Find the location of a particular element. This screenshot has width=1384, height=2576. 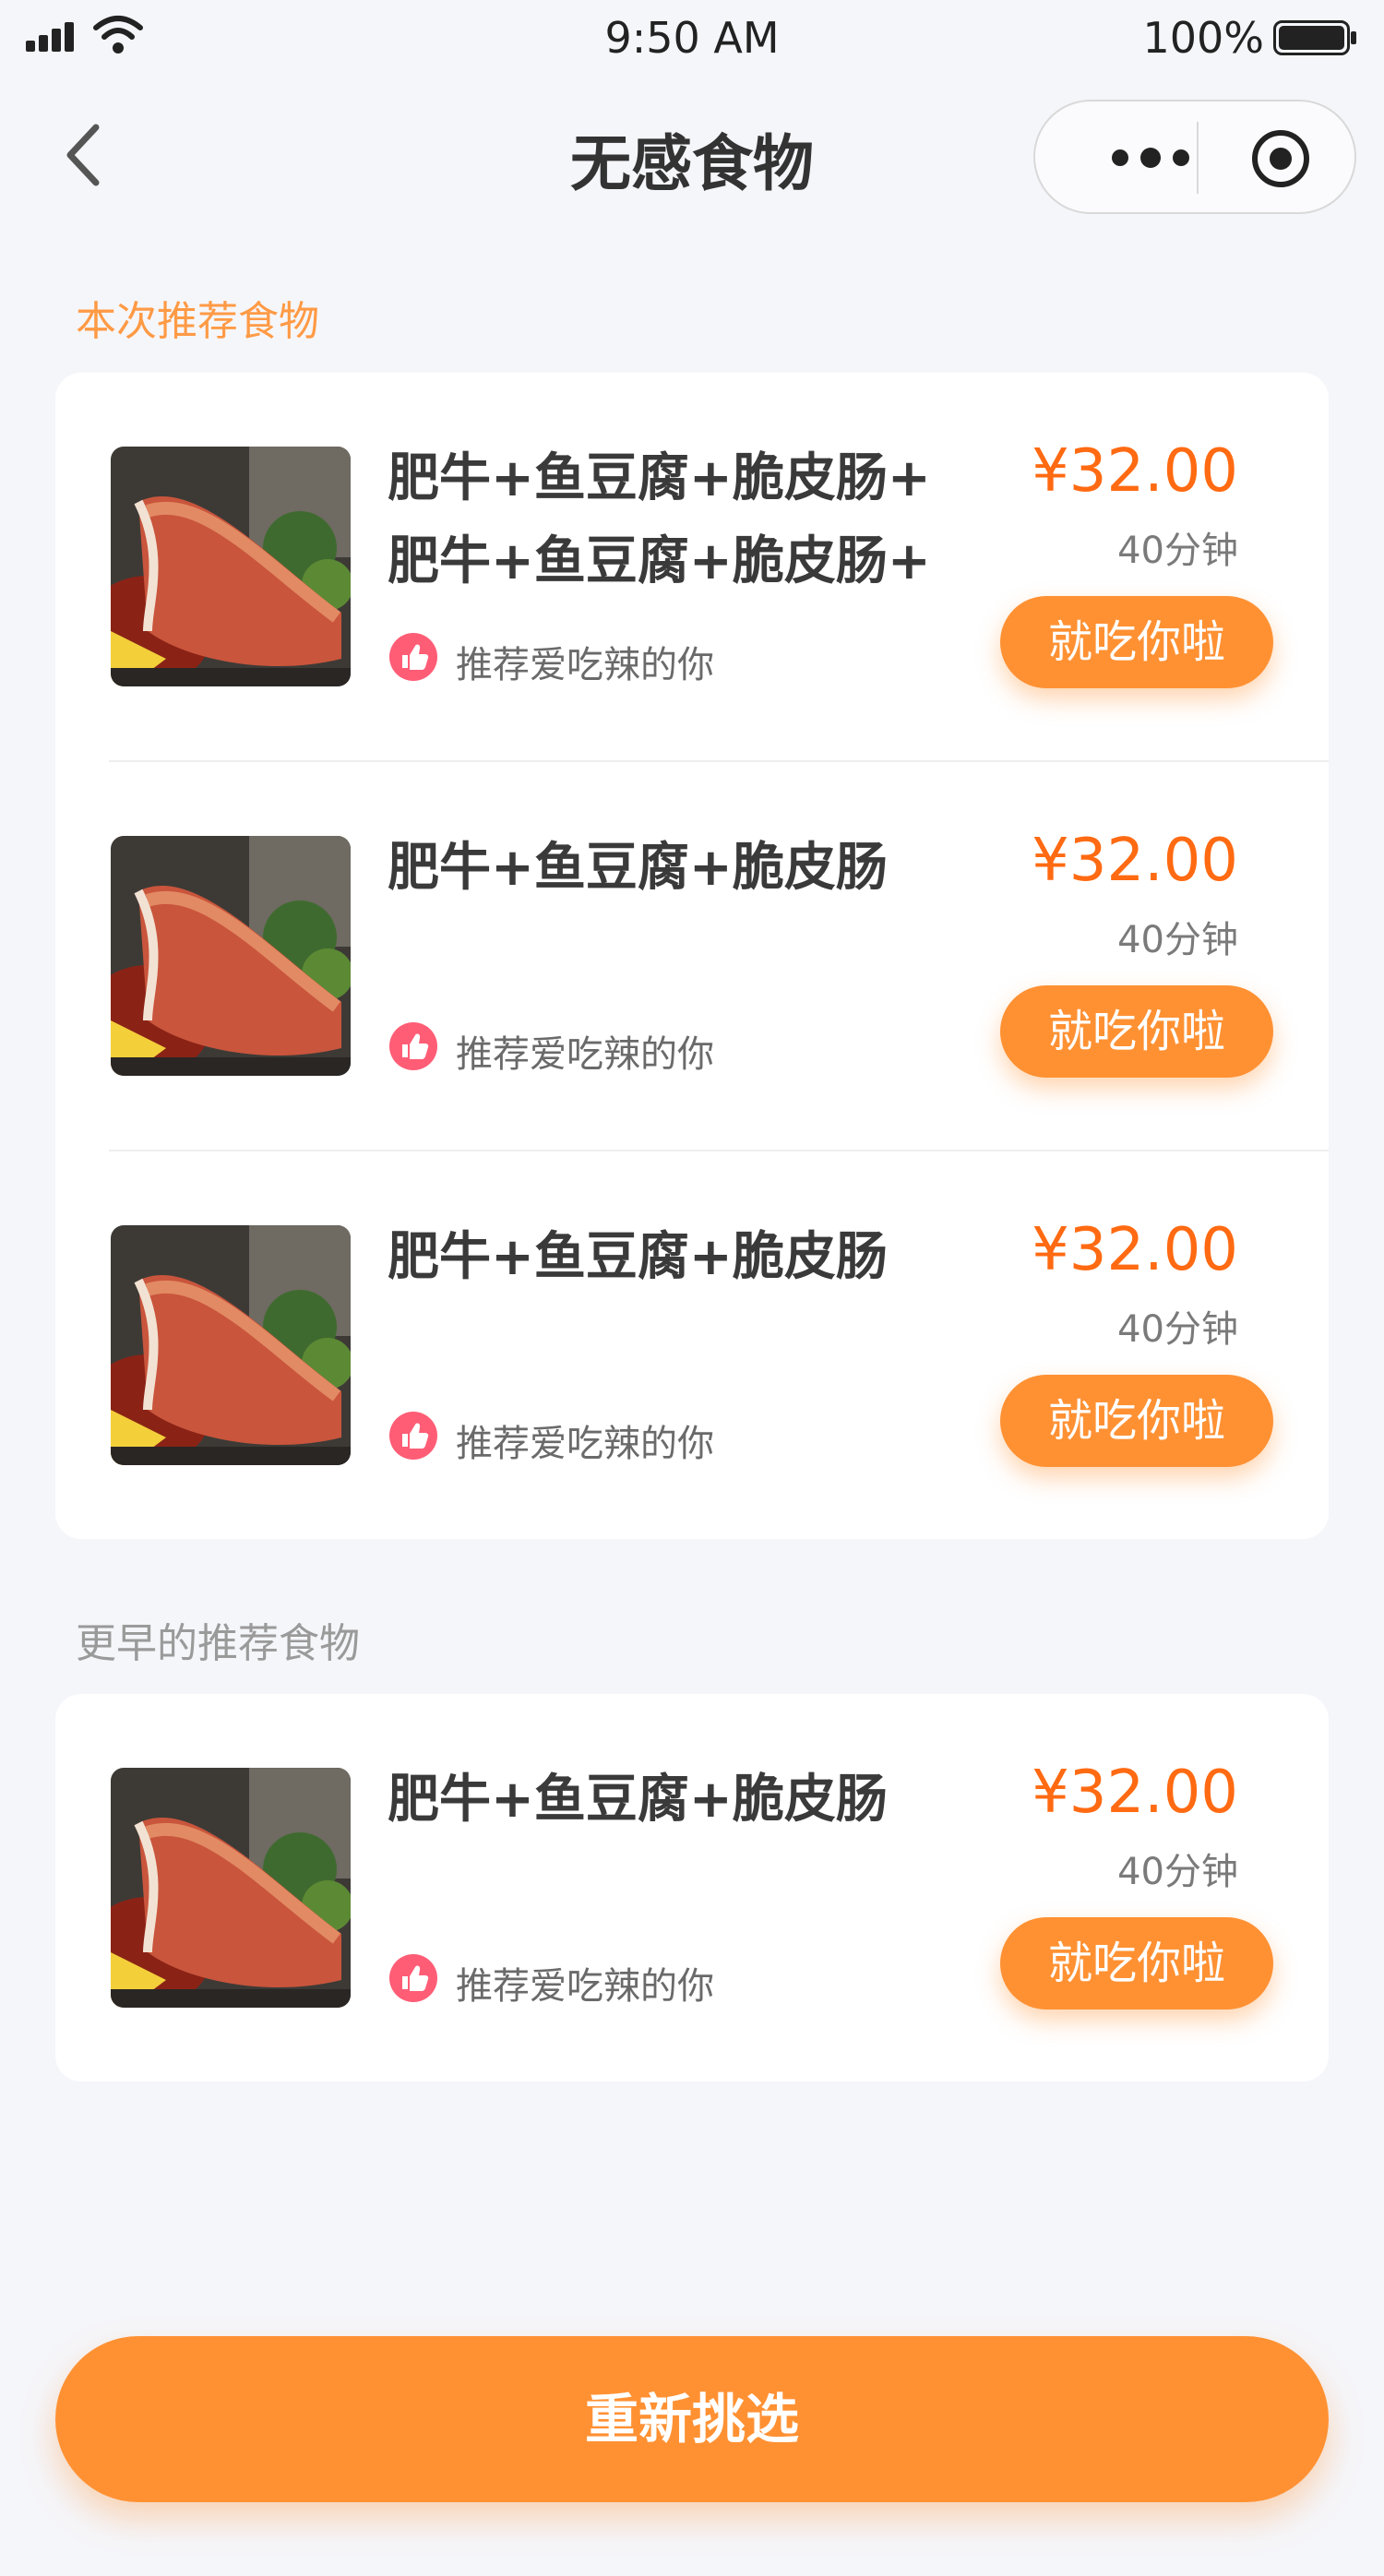

reselect-button: 重新挑选 is located at coordinates (692, 2419).